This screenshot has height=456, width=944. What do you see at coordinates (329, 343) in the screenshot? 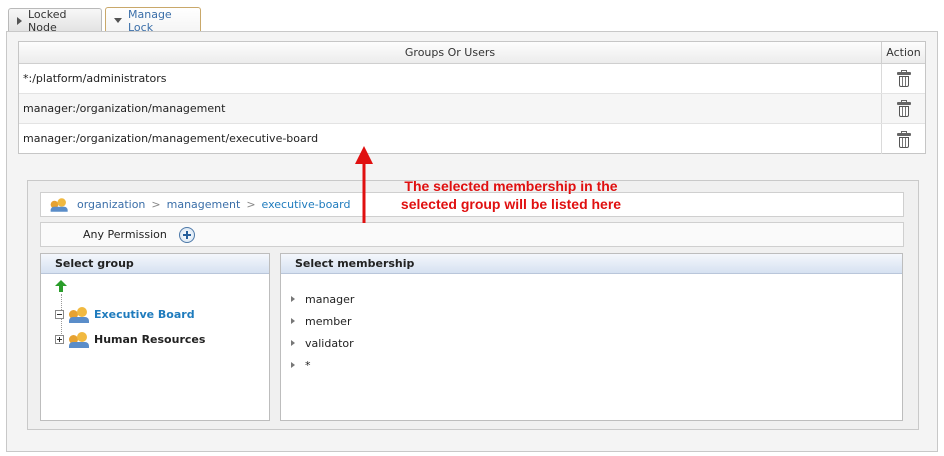
I see `membership-label: validator` at bounding box center [329, 343].